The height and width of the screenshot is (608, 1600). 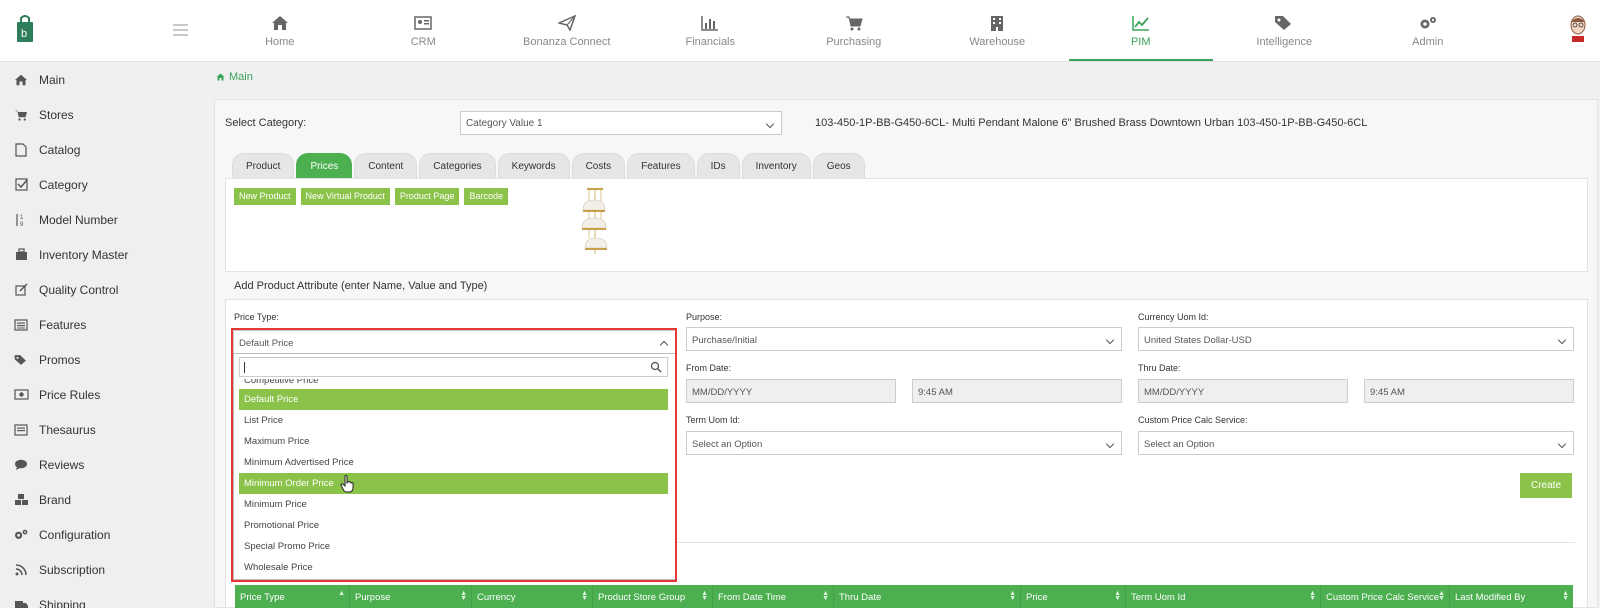 I want to click on column-header-label: Custom Price Calc Service, so click(x=1382, y=597).